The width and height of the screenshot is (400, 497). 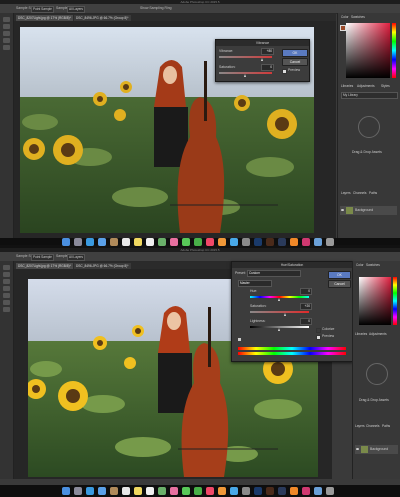 I want to click on show-ring-label: Show Sampling Ring, so click(x=155, y=8).